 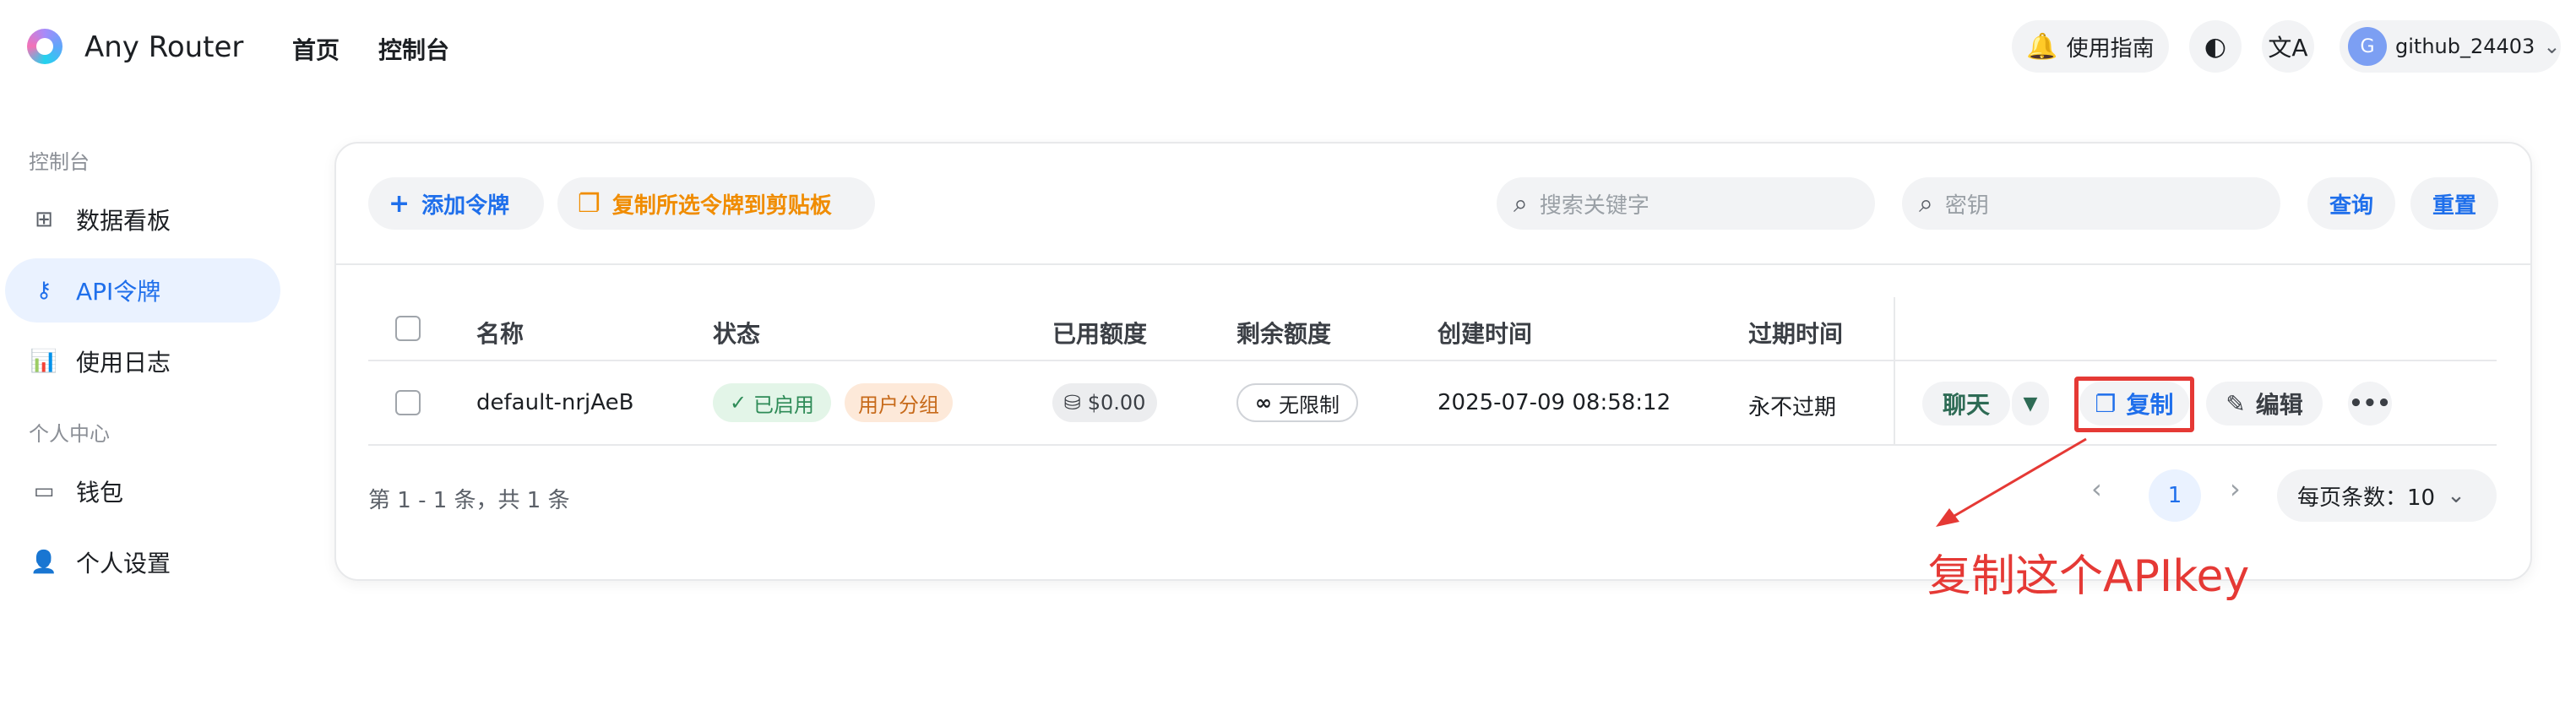 What do you see at coordinates (2091, 203) in the screenshot?
I see `key-search-input: ⌕ 密钥` at bounding box center [2091, 203].